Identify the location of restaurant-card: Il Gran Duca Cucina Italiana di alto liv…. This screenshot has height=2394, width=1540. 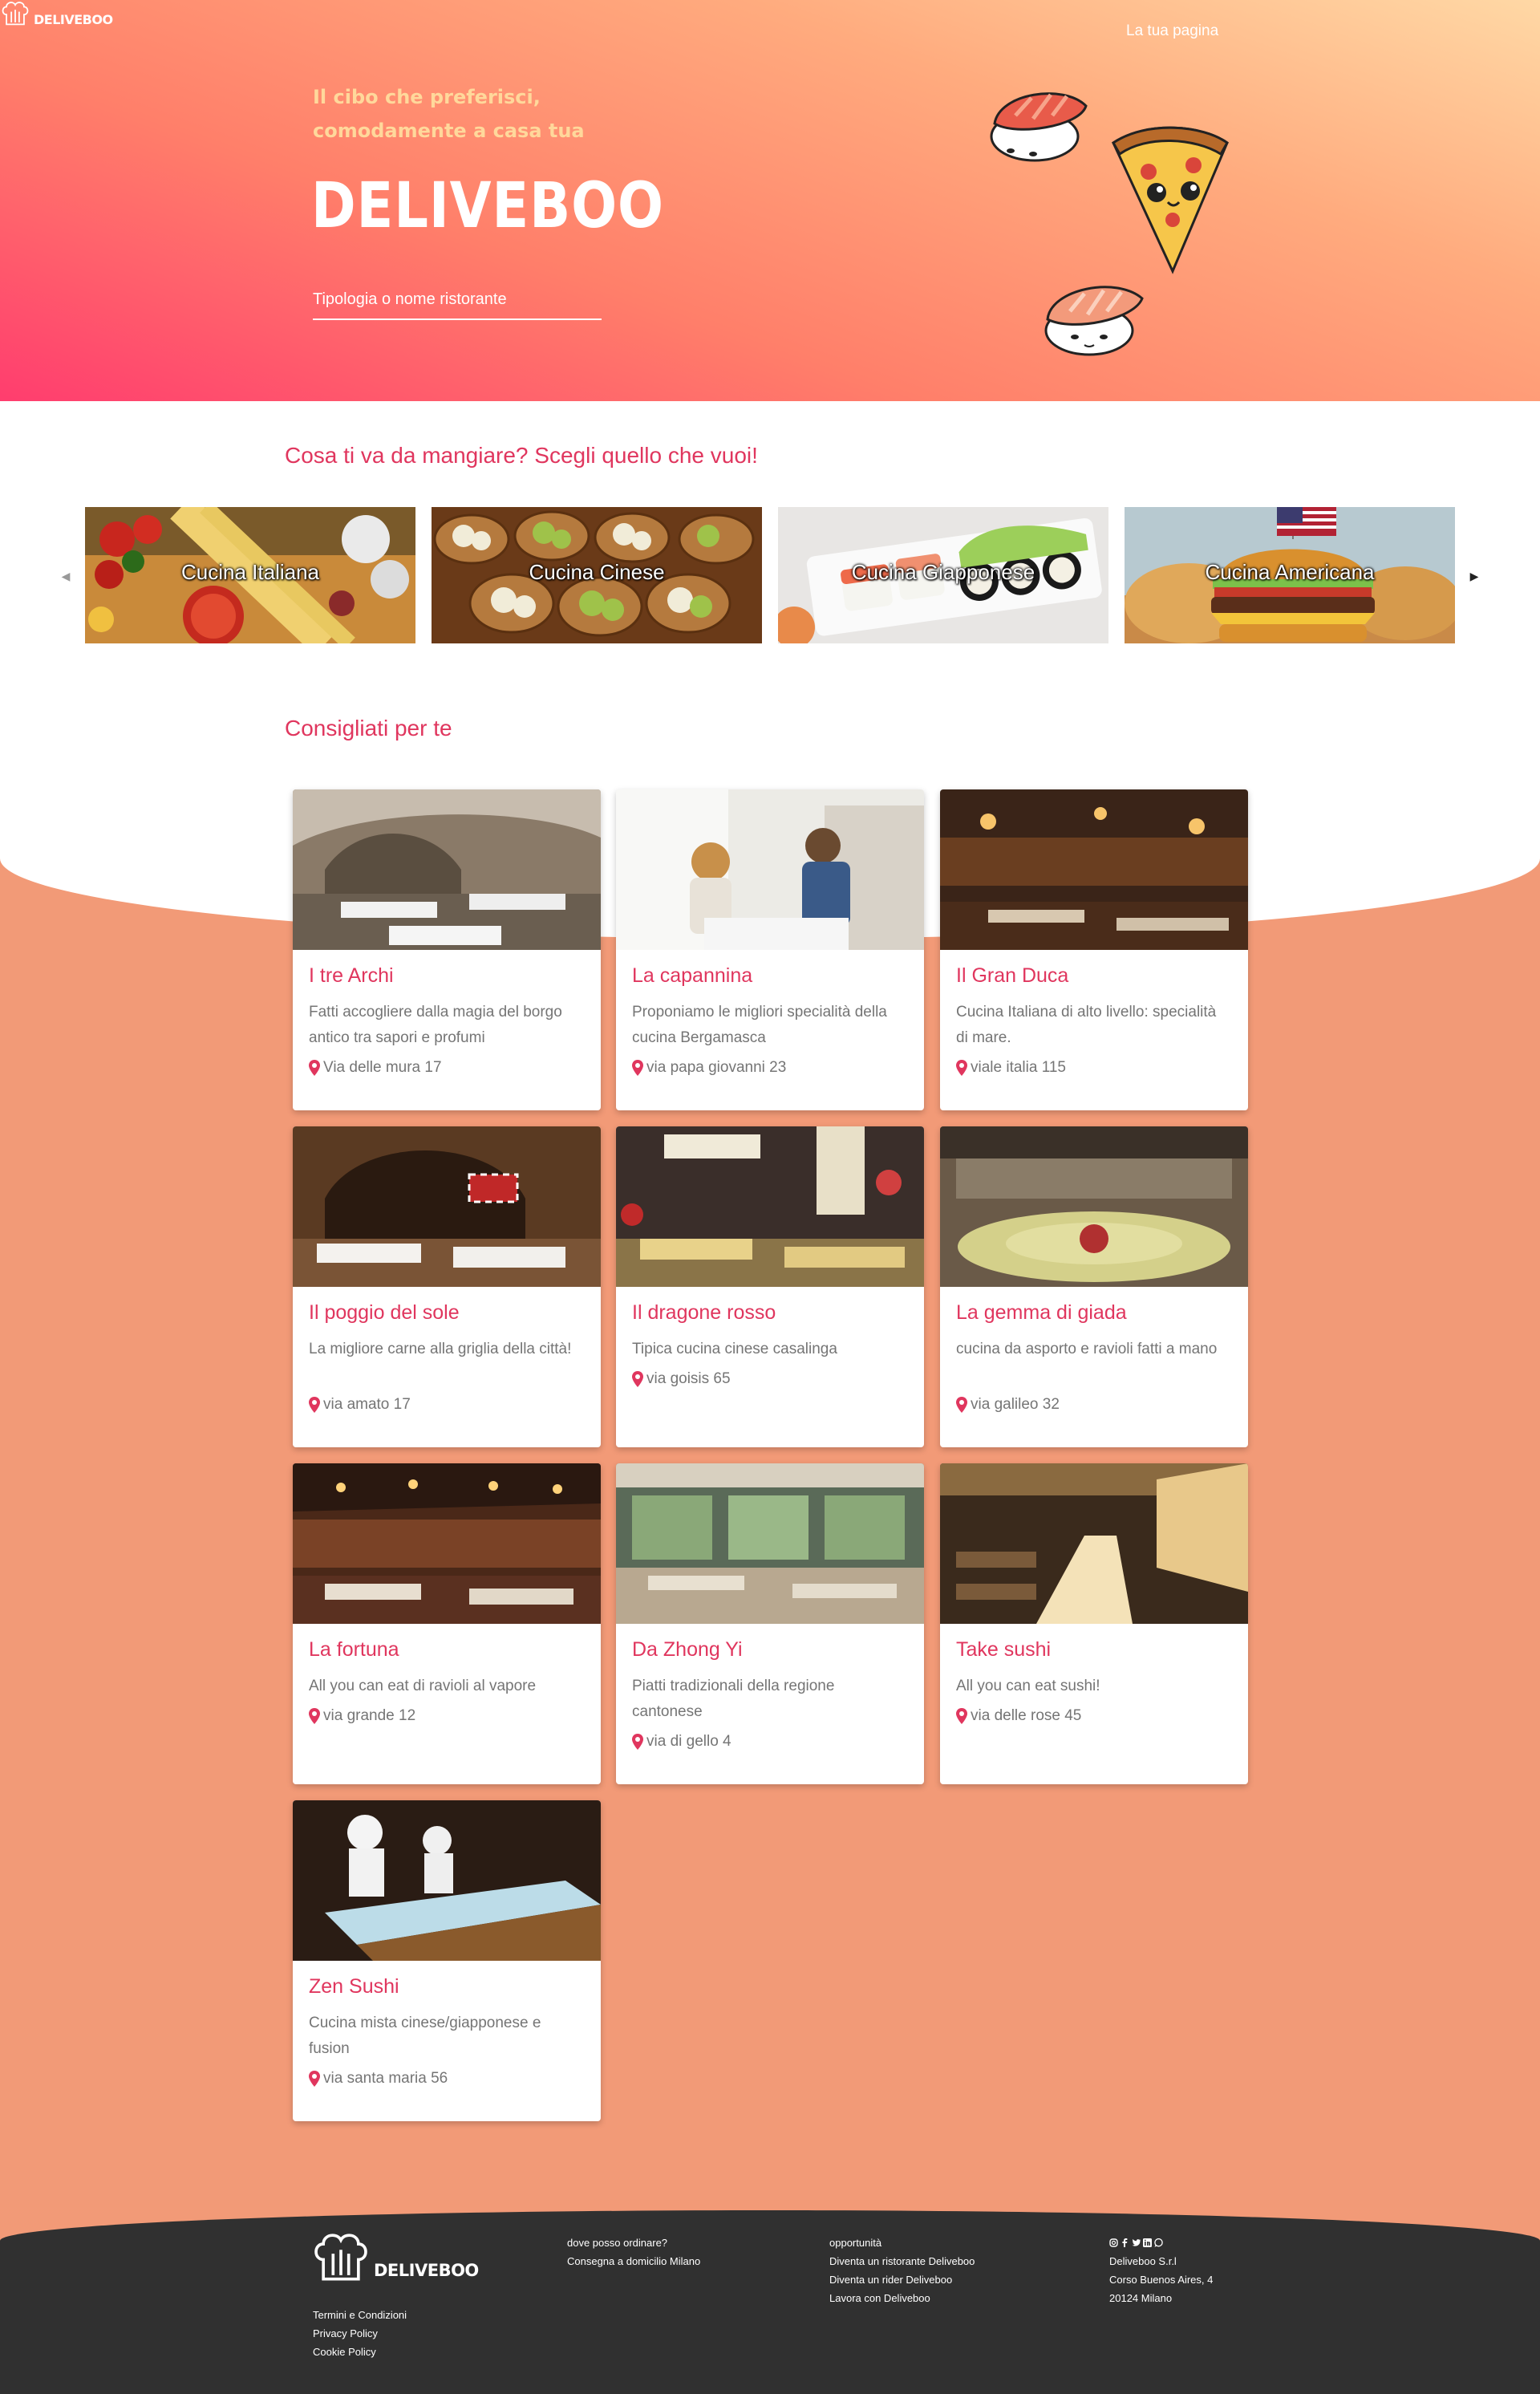
(1094, 949).